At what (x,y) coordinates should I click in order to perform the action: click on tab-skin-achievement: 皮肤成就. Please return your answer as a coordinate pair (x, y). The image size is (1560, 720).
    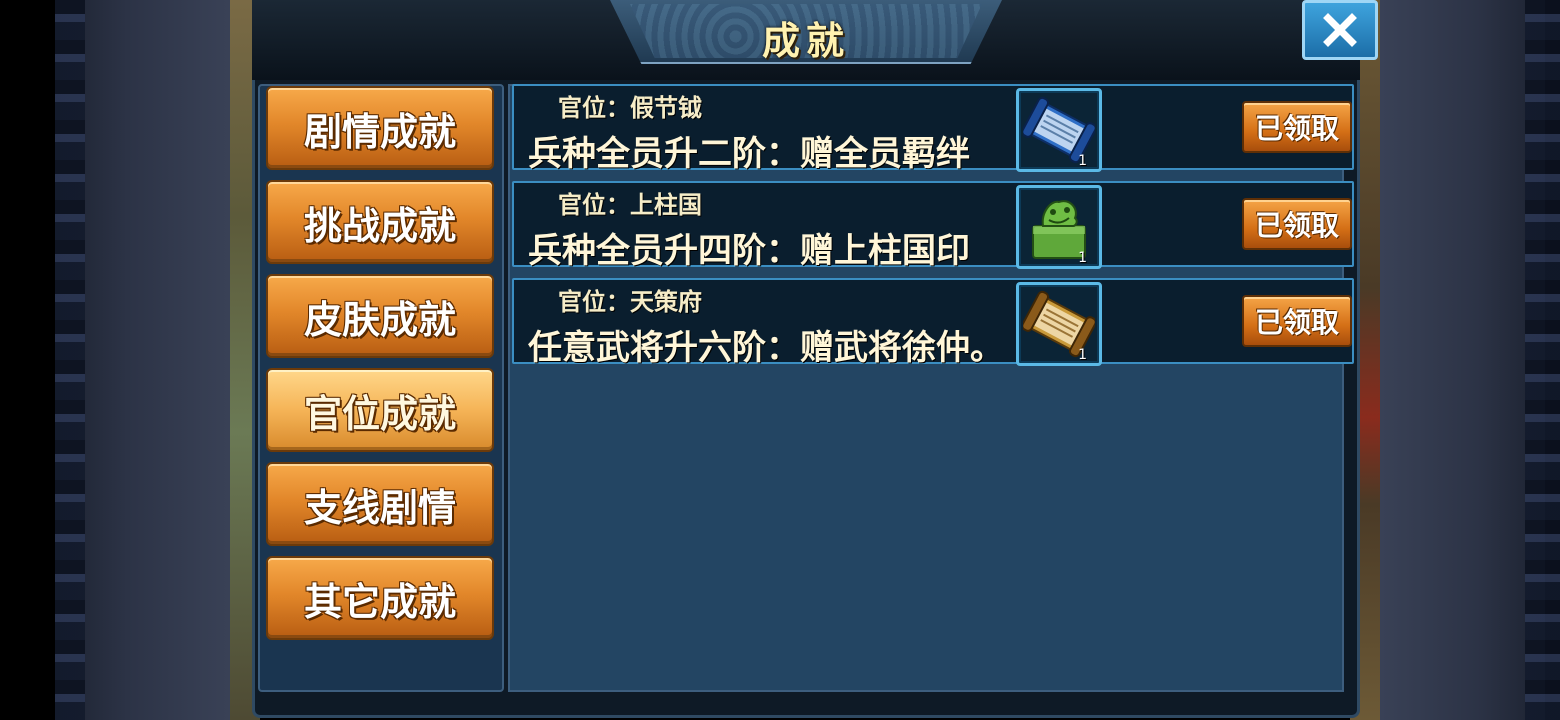
    Looking at the image, I should click on (380, 316).